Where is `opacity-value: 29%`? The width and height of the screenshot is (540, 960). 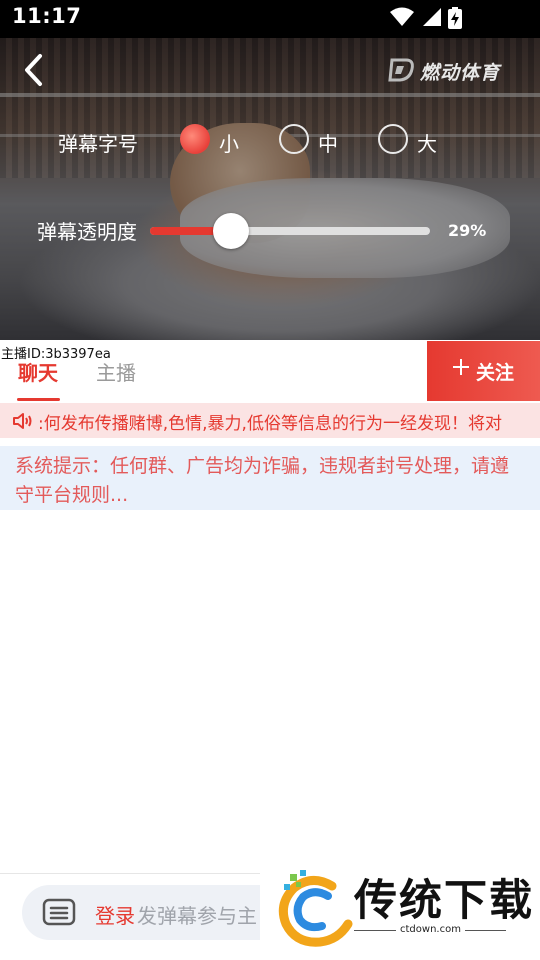 opacity-value: 29% is located at coordinates (467, 230).